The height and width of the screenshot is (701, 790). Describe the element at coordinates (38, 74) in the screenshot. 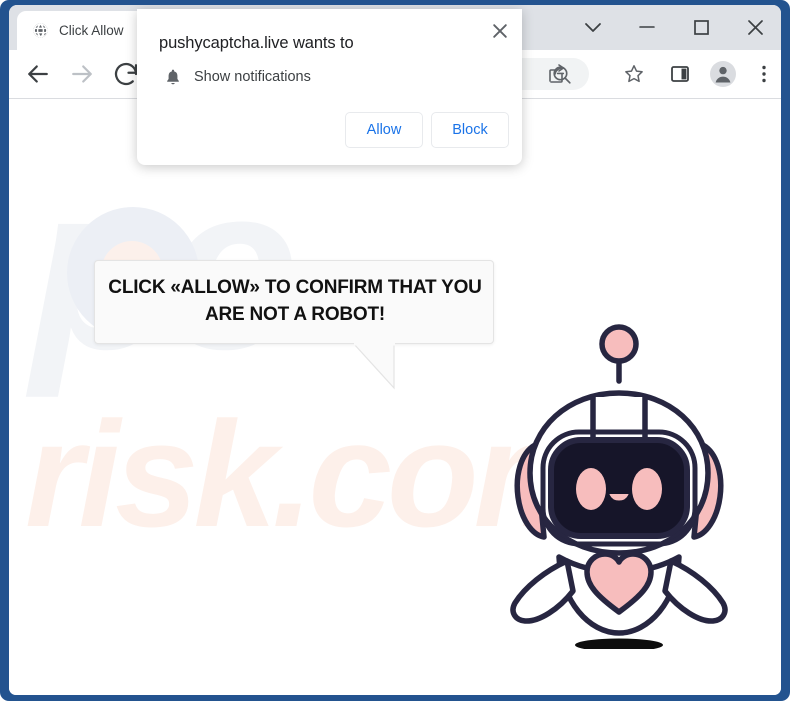

I see `back-button` at that location.